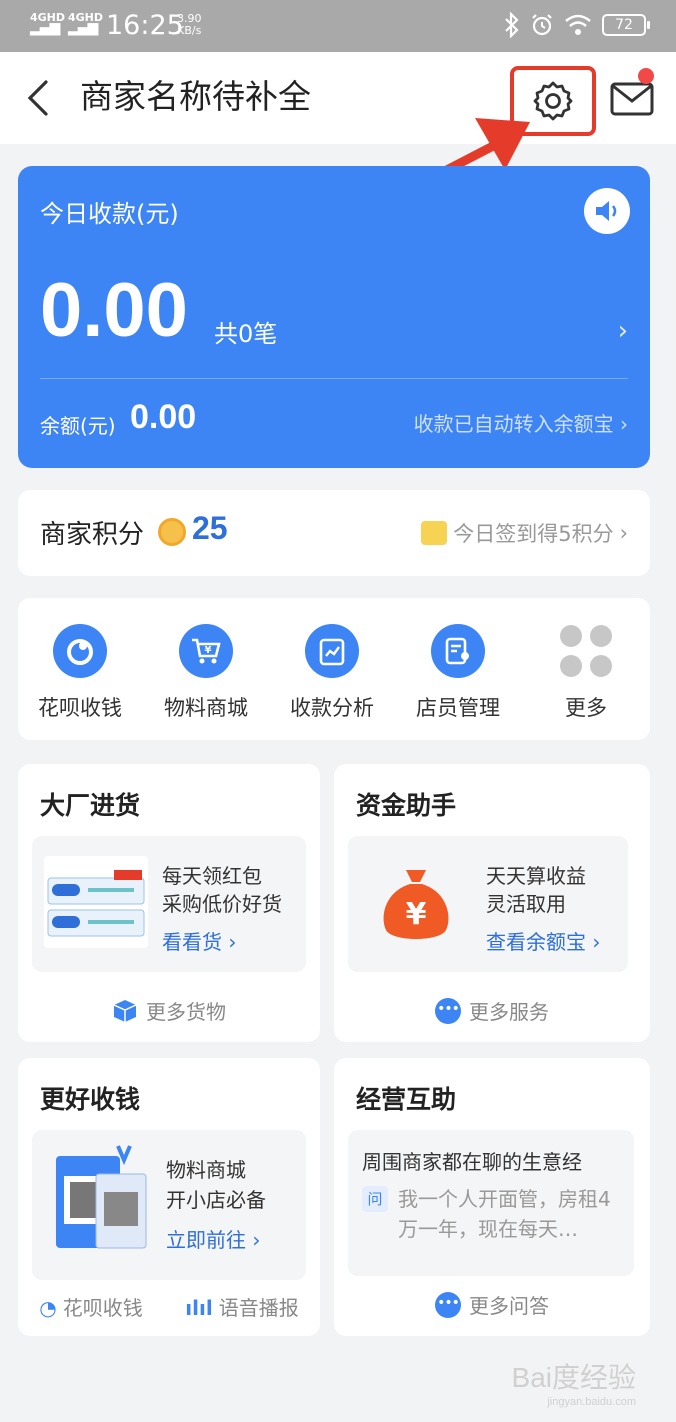 This screenshot has width=676, height=1422. Describe the element at coordinates (48, 23) in the screenshot. I see `signal-1: 4GHD ▂▄▆` at that location.